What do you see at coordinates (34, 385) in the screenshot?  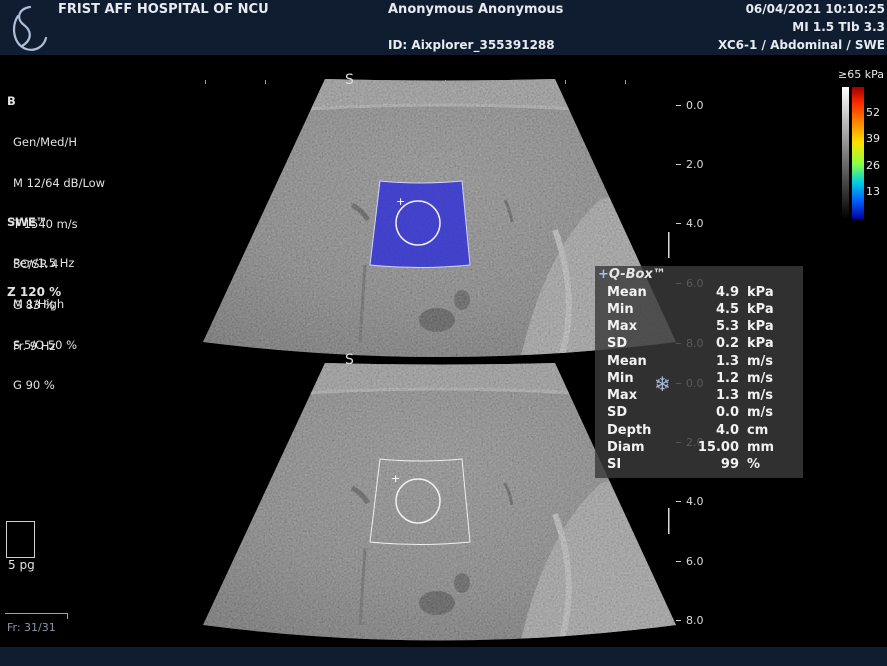 I see `swe-line: G 90 %` at bounding box center [34, 385].